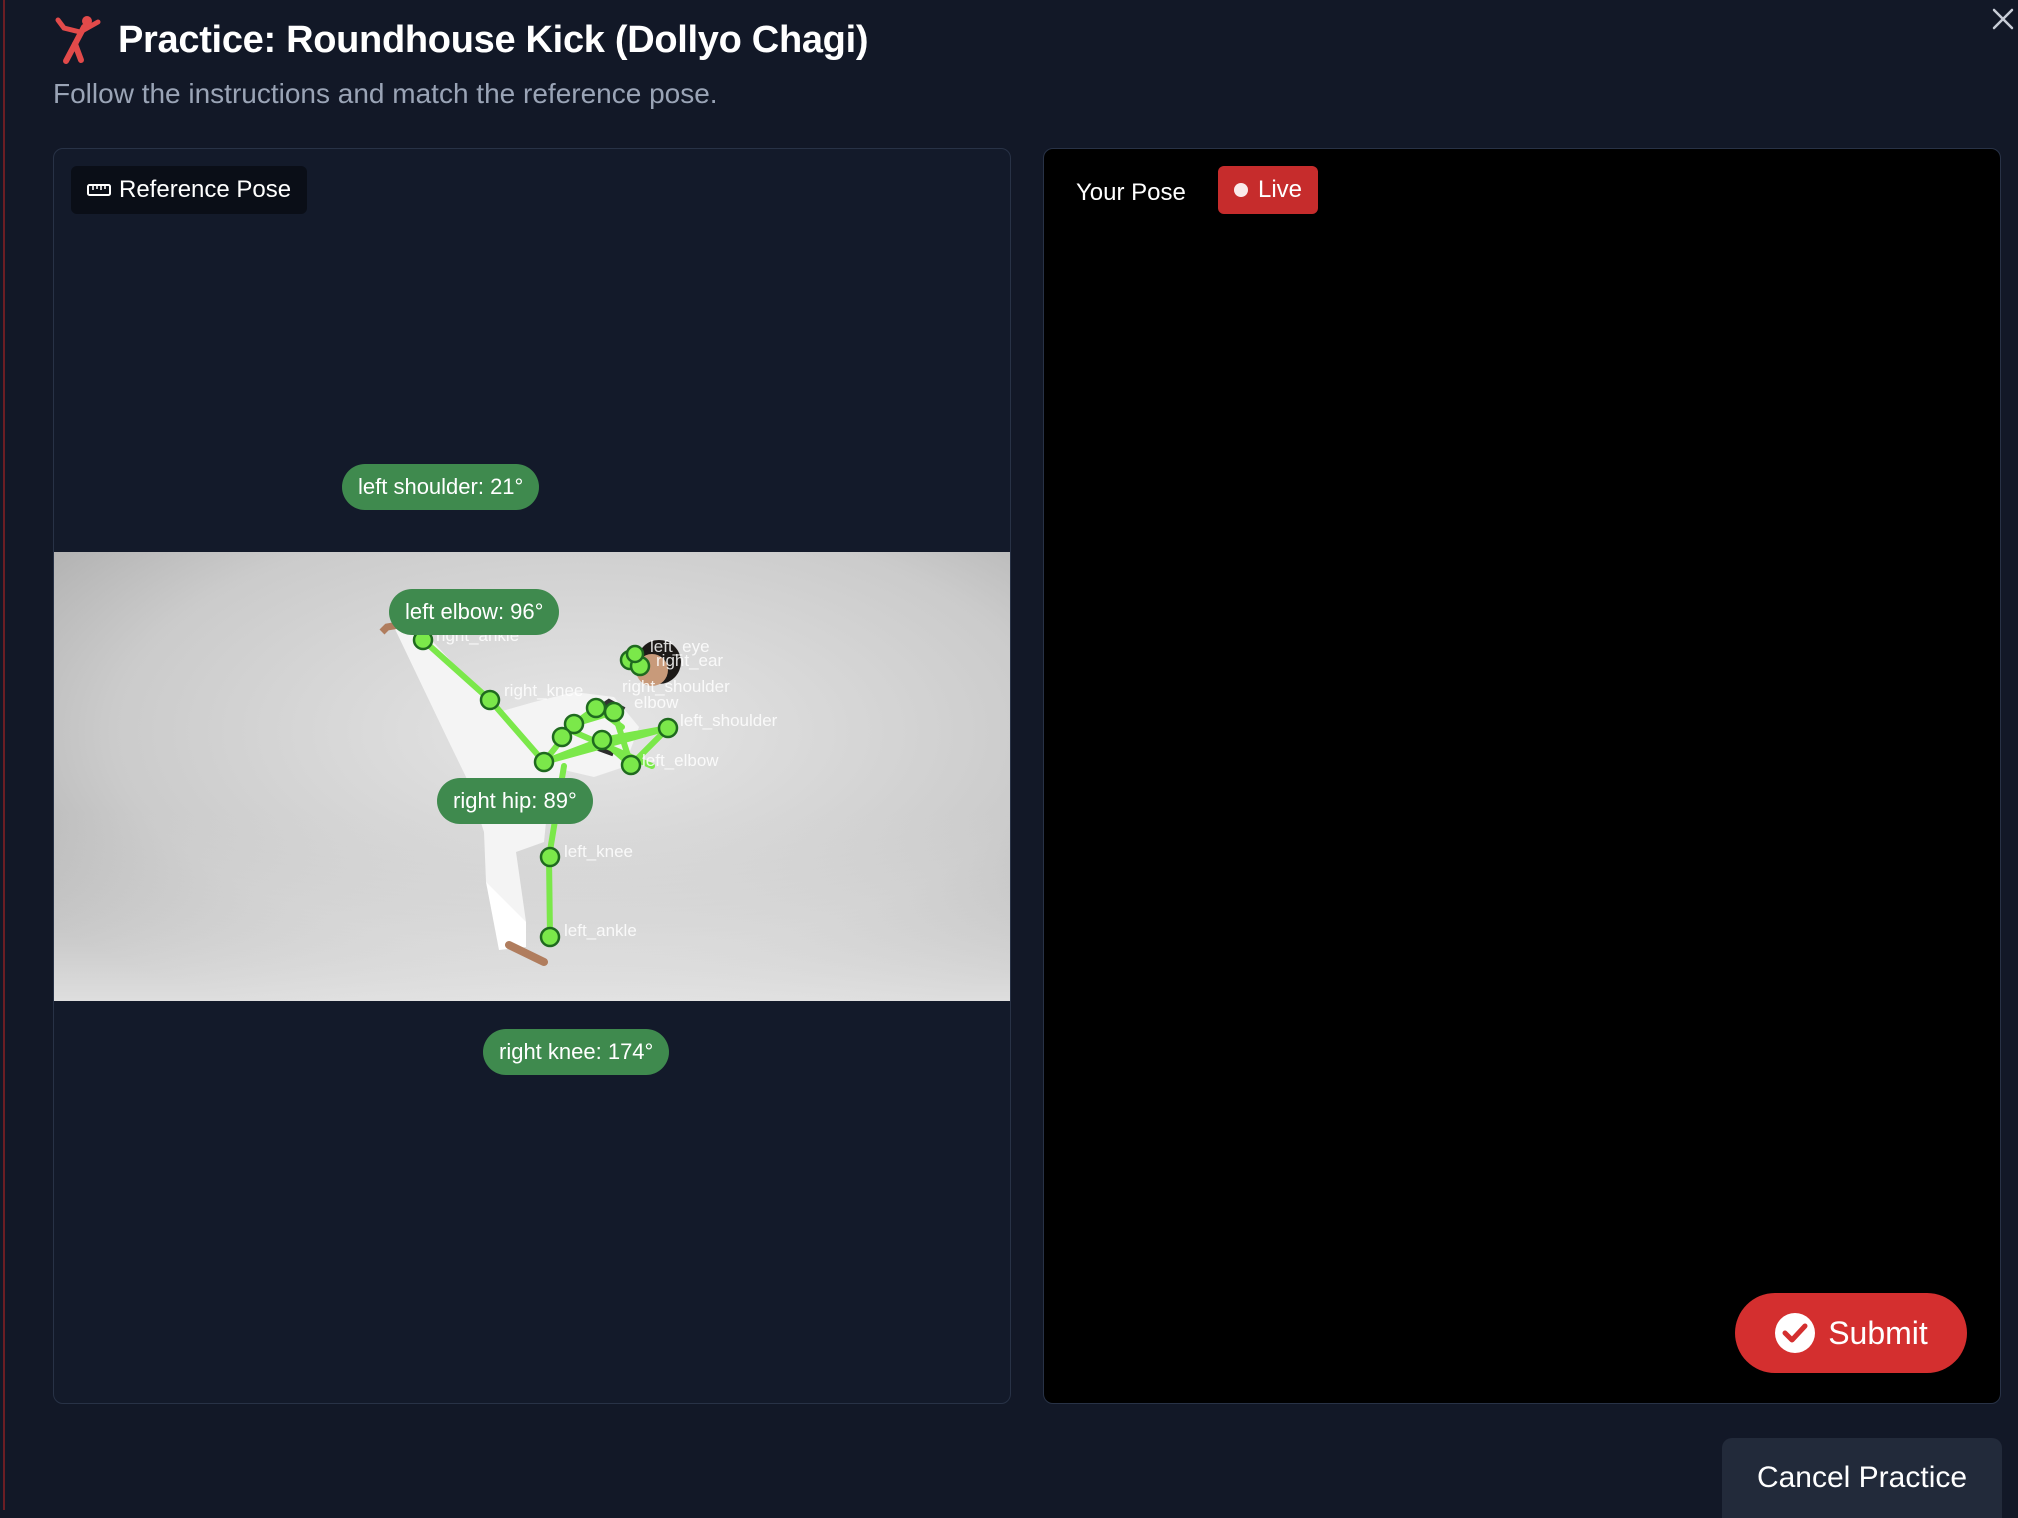  Describe the element at coordinates (689, 660) in the screenshot. I see `svg-text: right_ear` at that location.